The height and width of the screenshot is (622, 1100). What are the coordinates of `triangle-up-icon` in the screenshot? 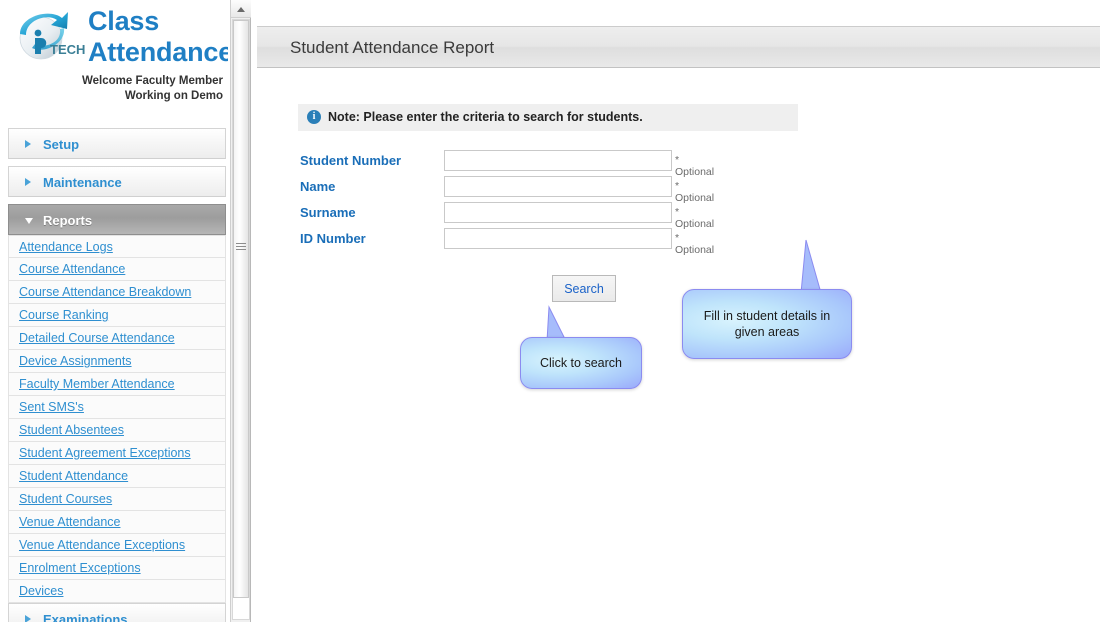 It's located at (241, 9).